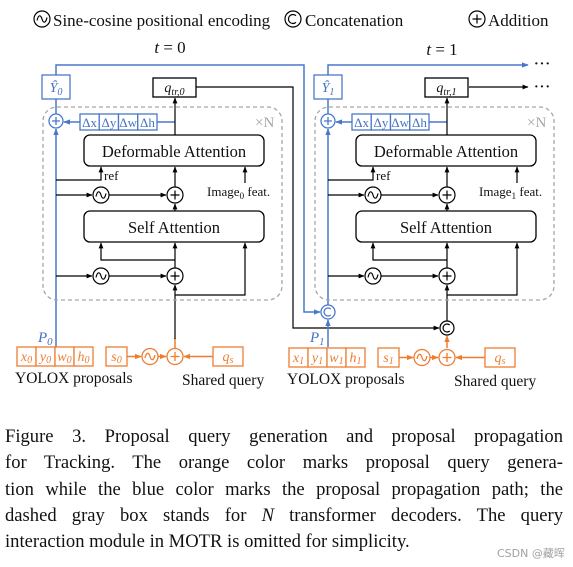  Describe the element at coordinates (238, 193) in the screenshot. I see `image-feat-label: Image0 feat.` at that location.